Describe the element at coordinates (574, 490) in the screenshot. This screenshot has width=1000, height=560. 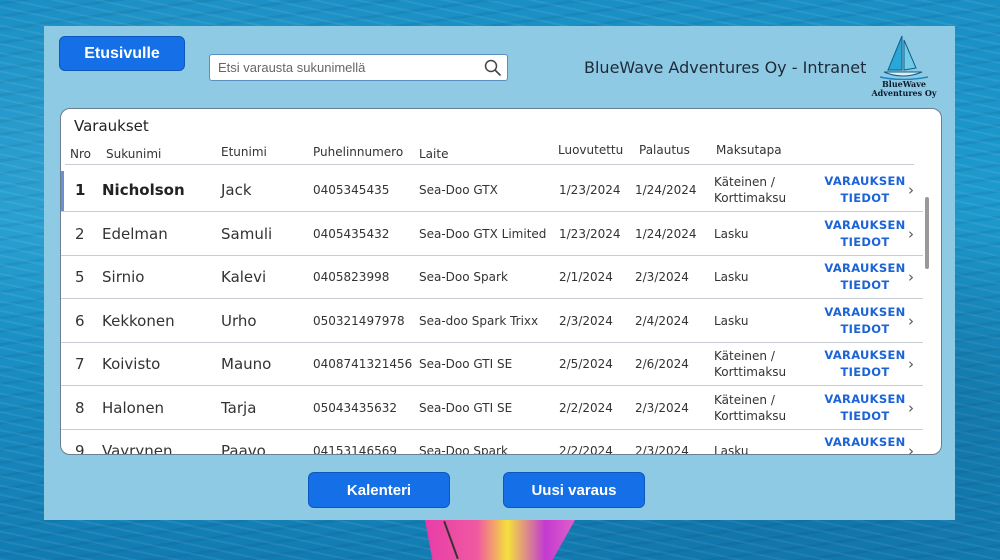
I see `new-reservation-button: Uusi varaus` at that location.